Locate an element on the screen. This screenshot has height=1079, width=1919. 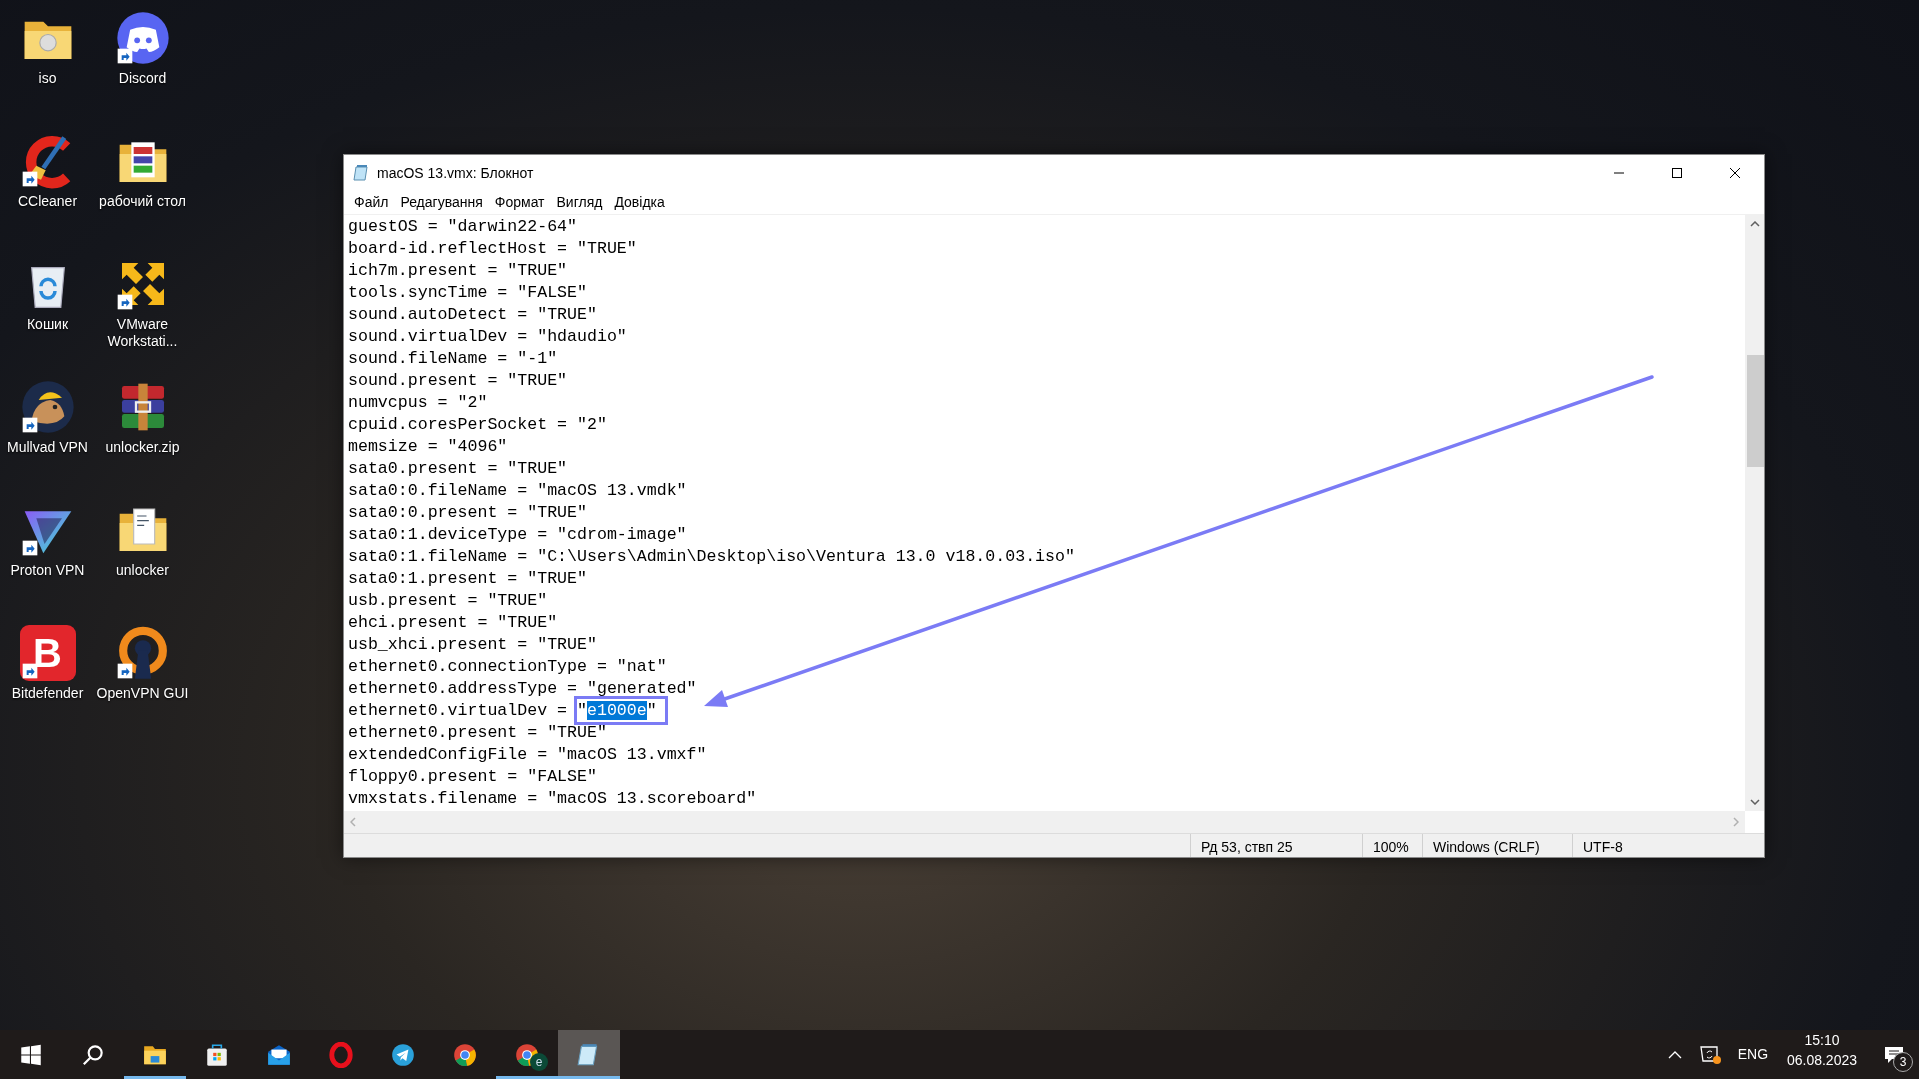
status-text: Рд 53, ствп 25 is located at coordinates (1276, 845).